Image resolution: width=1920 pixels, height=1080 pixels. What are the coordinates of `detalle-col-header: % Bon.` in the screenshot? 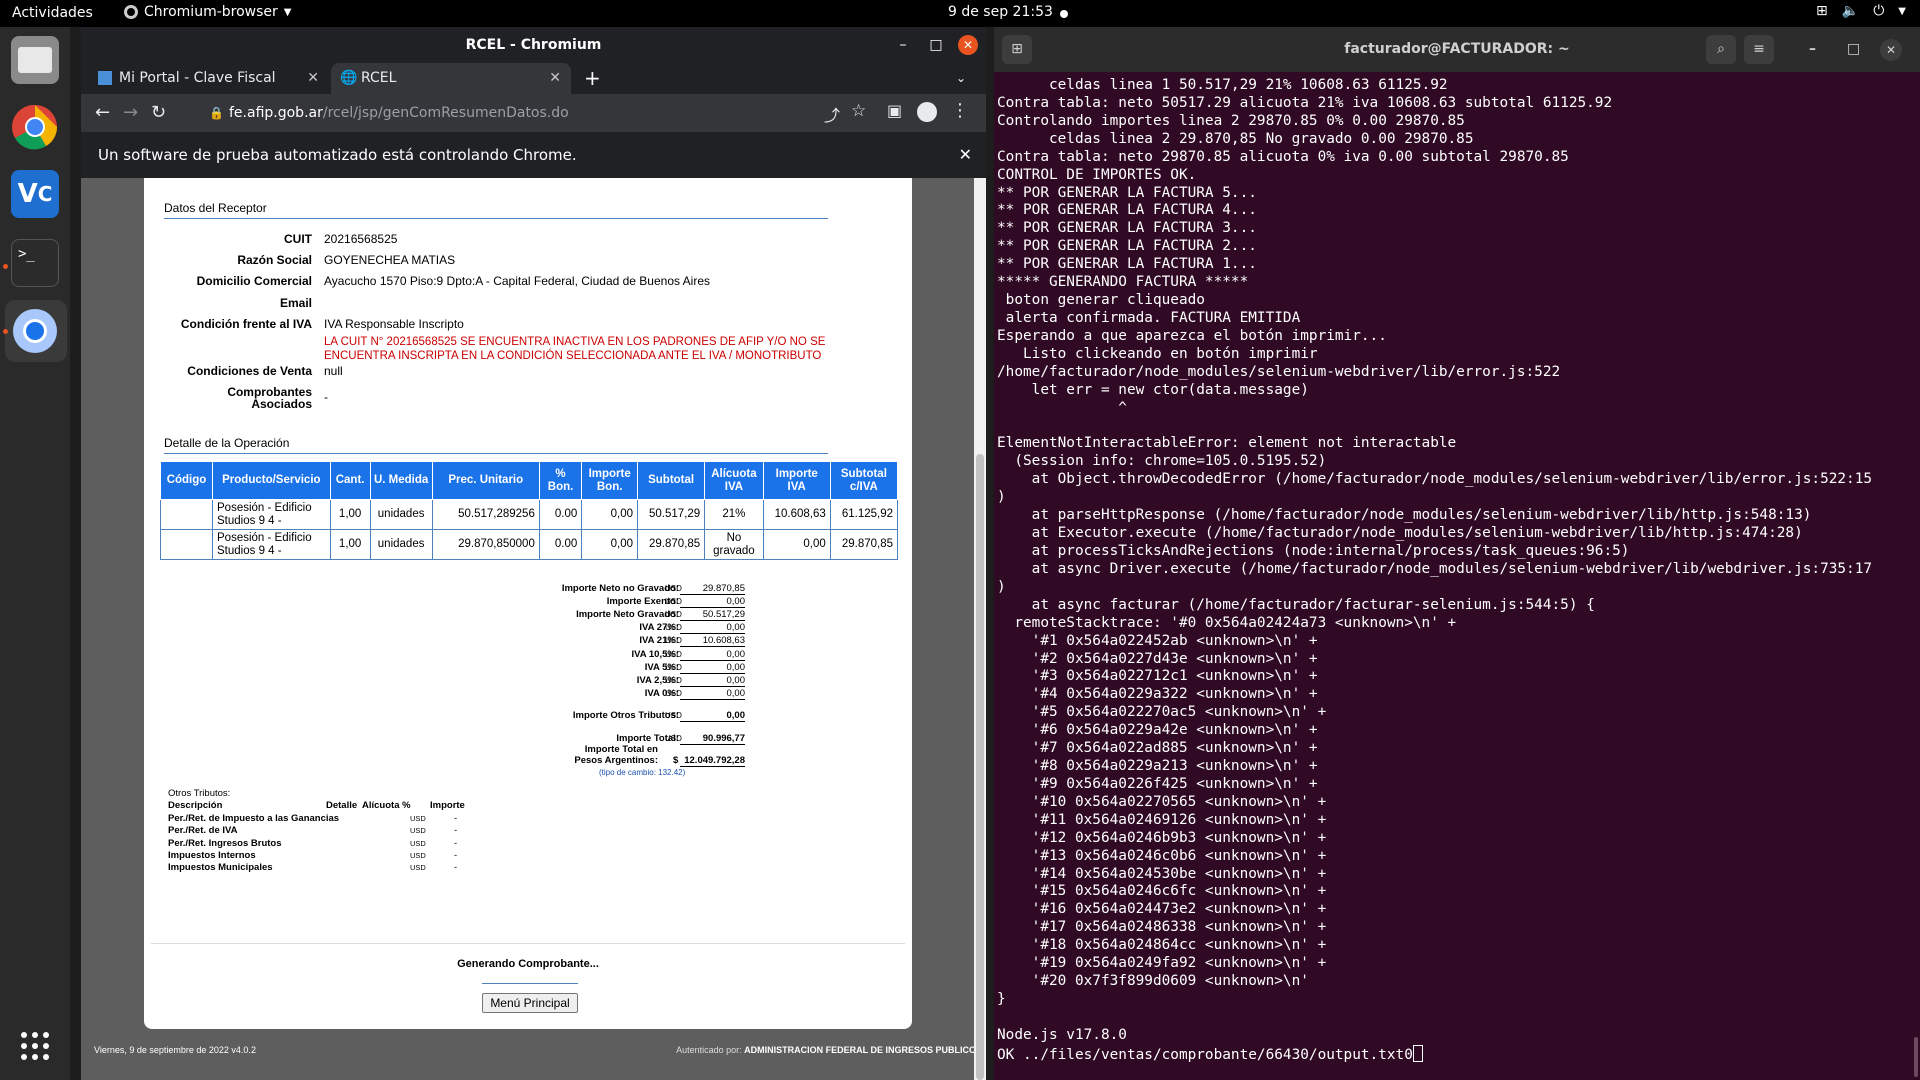 It's located at (560, 480).